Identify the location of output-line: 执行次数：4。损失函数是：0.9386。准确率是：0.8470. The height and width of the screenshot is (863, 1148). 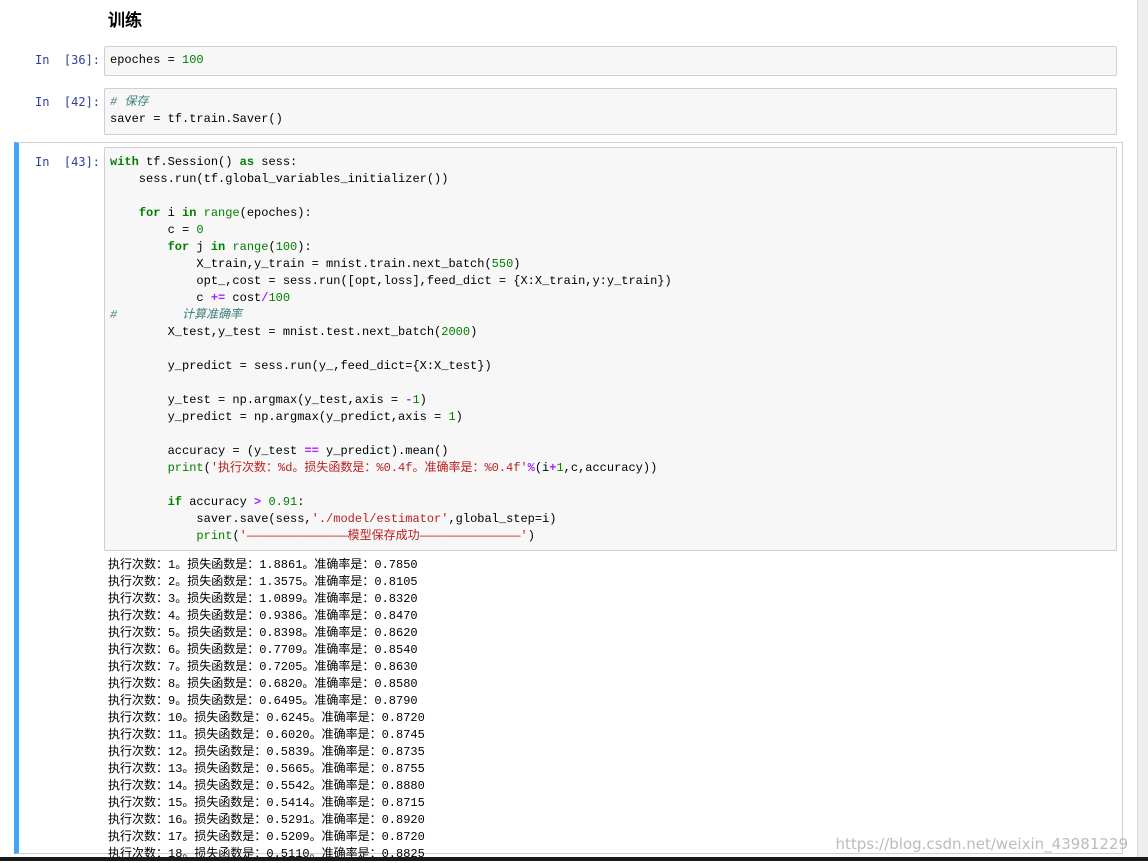
(263, 616).